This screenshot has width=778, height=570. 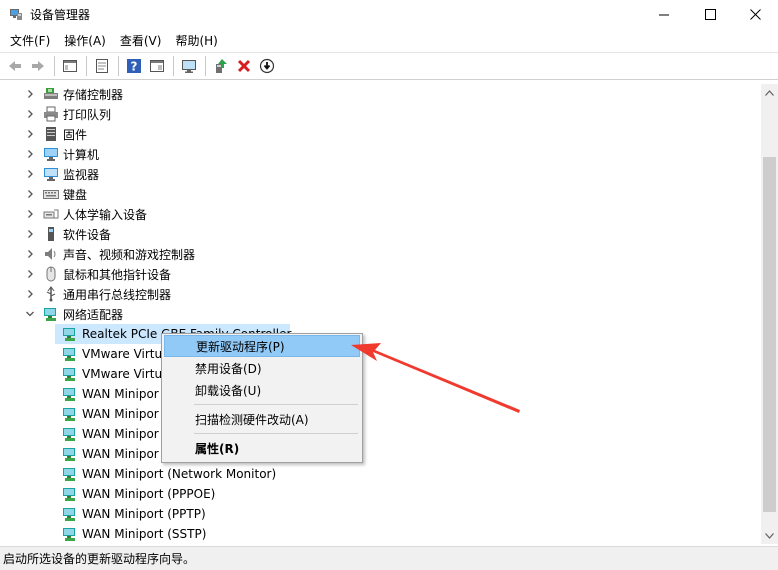 I want to click on context-scan-hardware: 扫描检测硬件改动(A), so click(x=262, y=419).